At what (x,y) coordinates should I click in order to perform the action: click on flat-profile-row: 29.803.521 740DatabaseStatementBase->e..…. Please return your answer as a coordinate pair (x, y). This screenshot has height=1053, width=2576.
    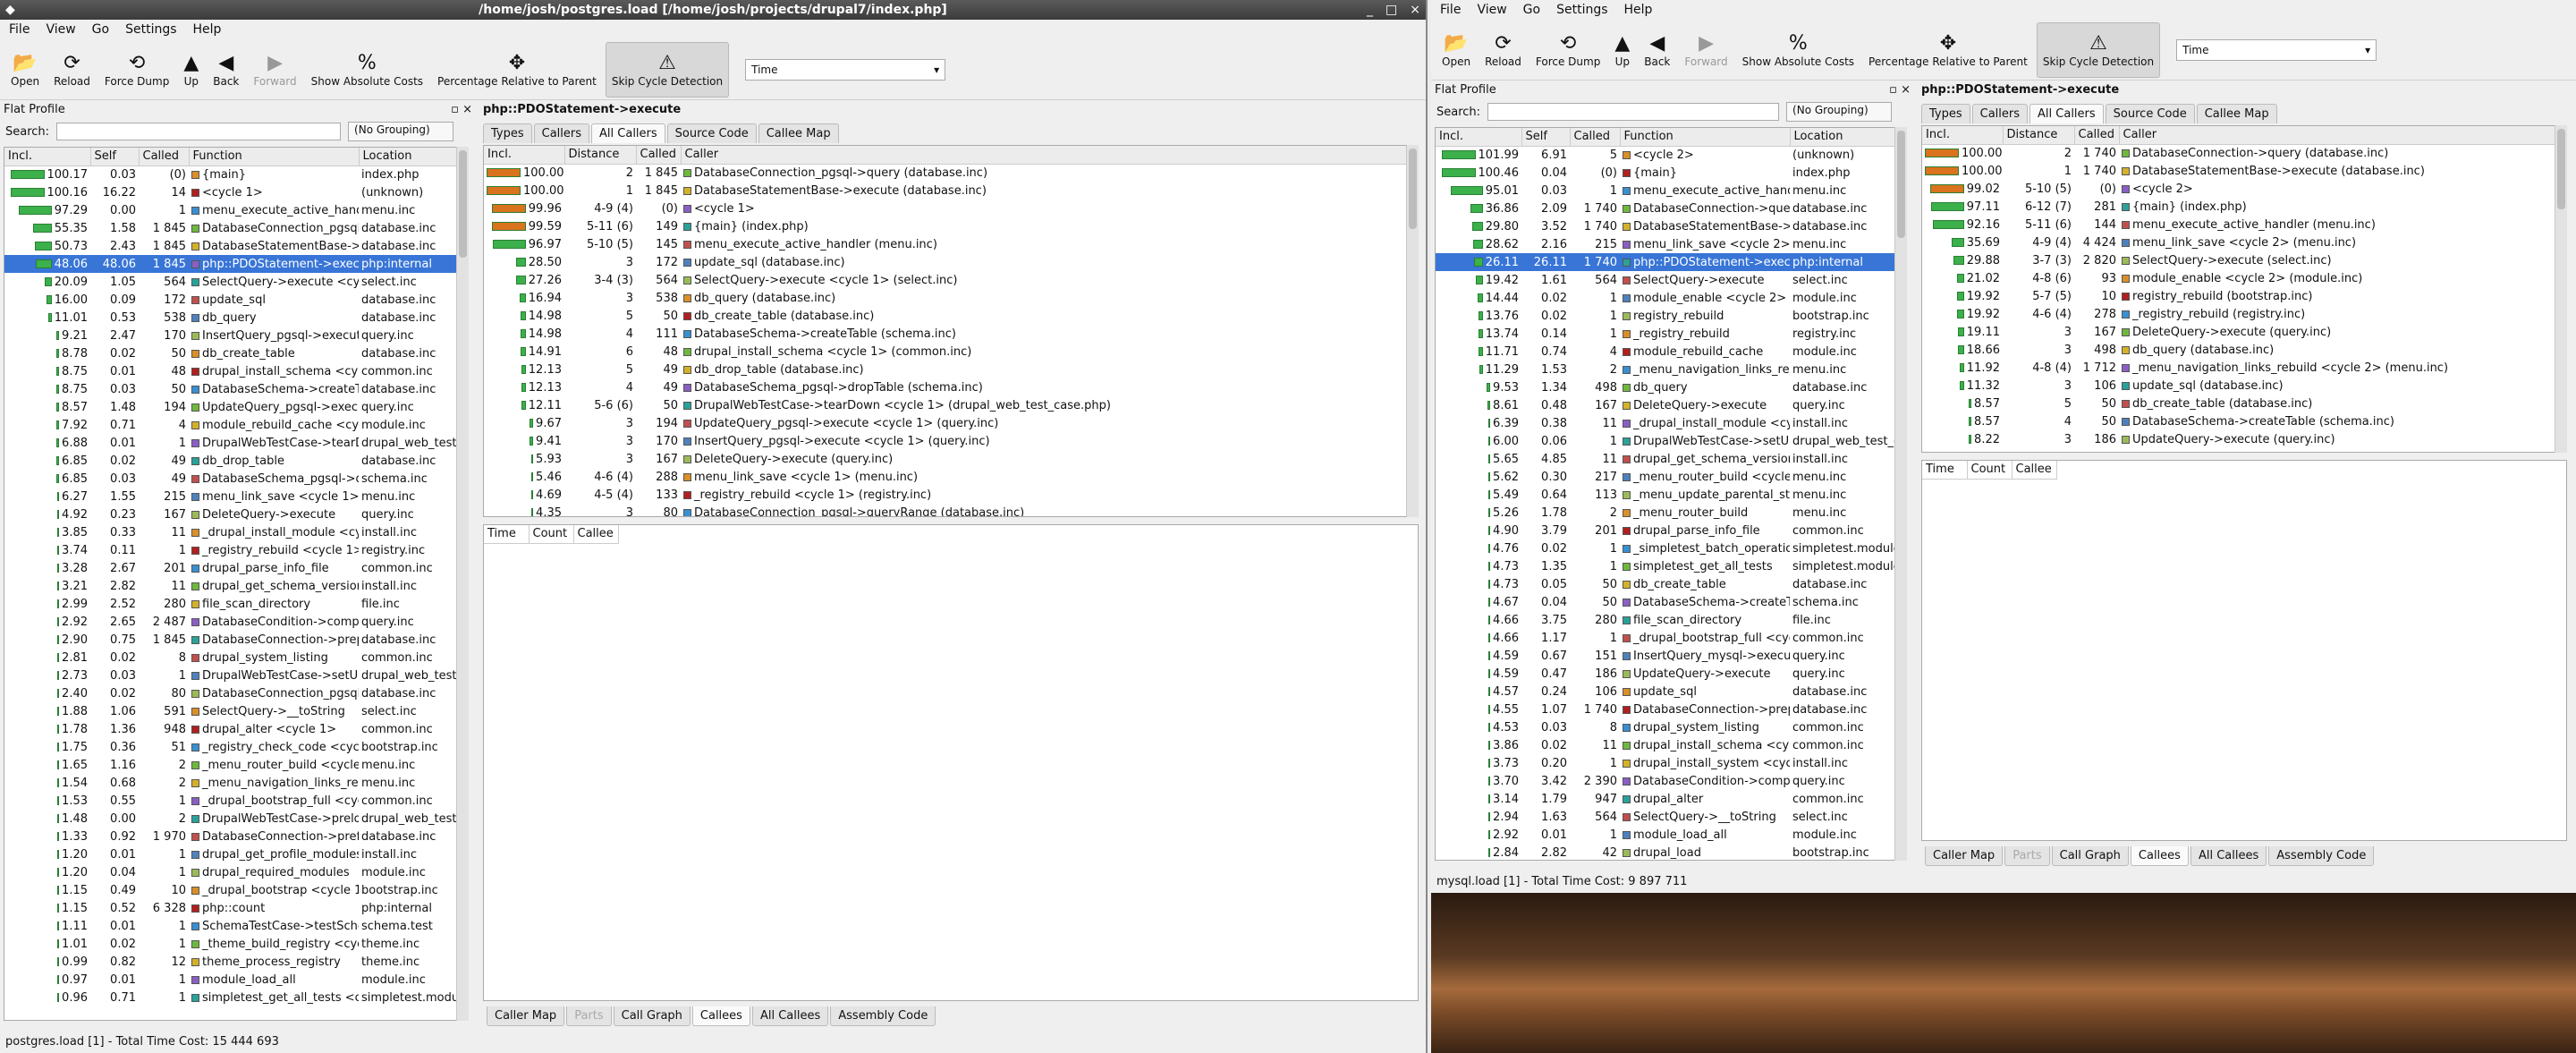
    Looking at the image, I should click on (1671, 226).